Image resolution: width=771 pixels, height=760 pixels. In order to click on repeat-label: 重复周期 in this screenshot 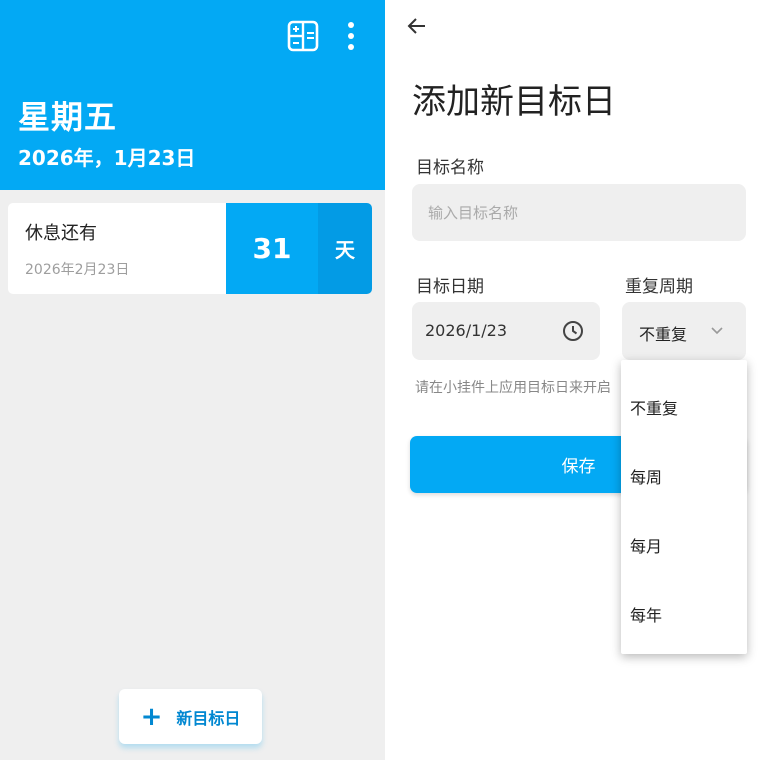, I will do `click(659, 287)`.